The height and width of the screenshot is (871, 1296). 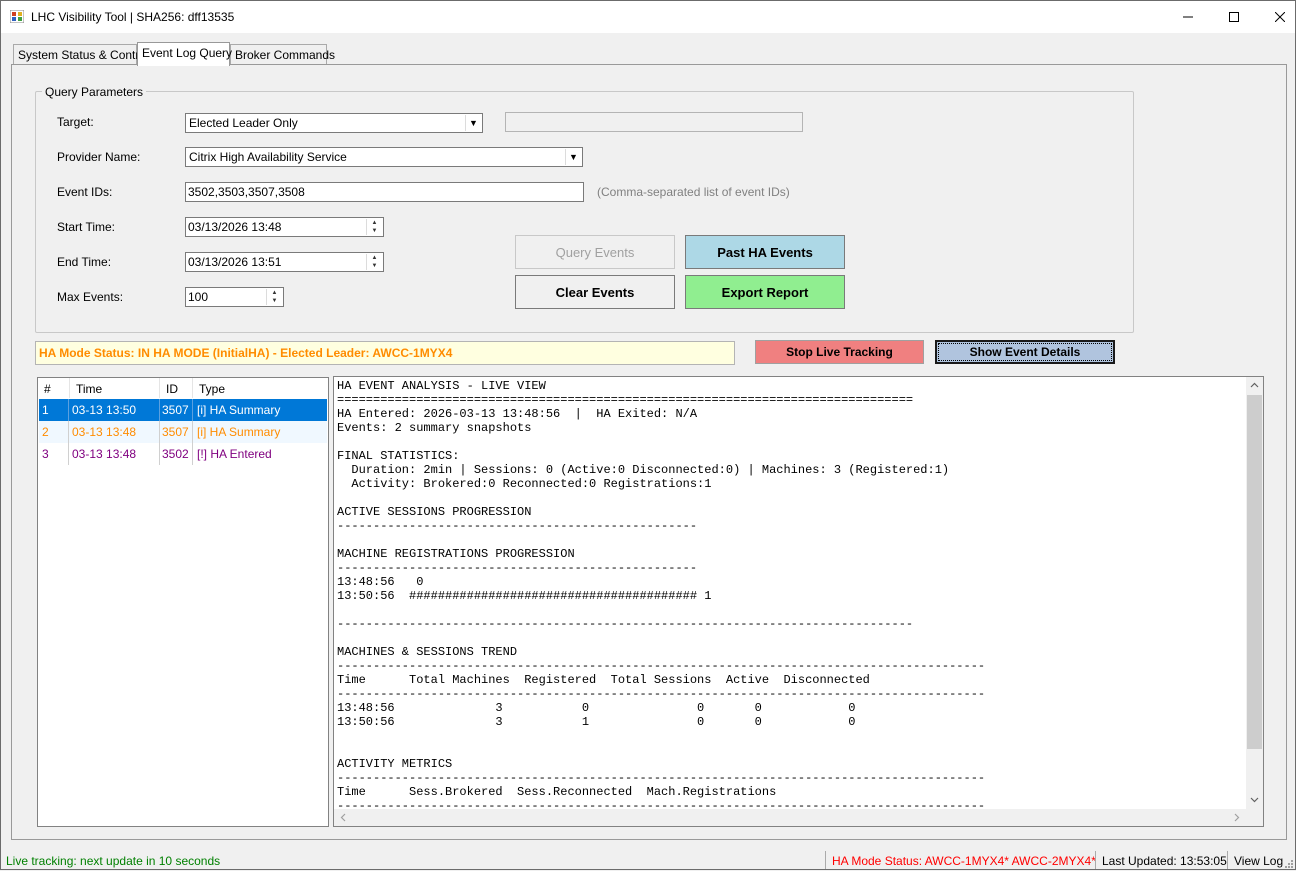 I want to click on clear-events-button: Clear Events, so click(x=595, y=292).